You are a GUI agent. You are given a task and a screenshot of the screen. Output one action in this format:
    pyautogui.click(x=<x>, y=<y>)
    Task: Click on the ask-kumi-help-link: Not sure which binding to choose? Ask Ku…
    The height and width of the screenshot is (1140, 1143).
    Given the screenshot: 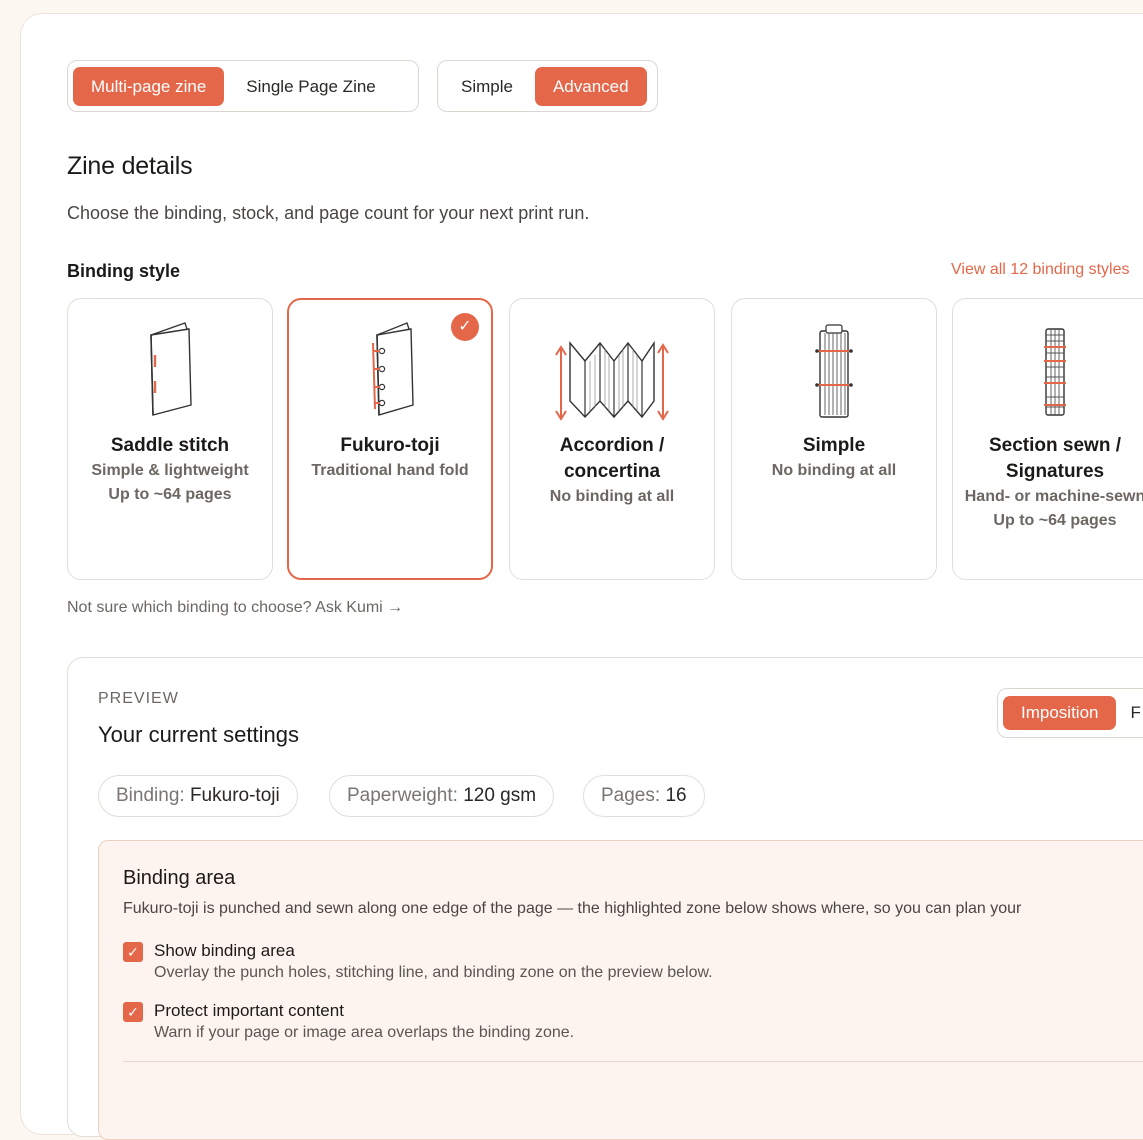 What is the action you would take?
    pyautogui.click(x=235, y=608)
    